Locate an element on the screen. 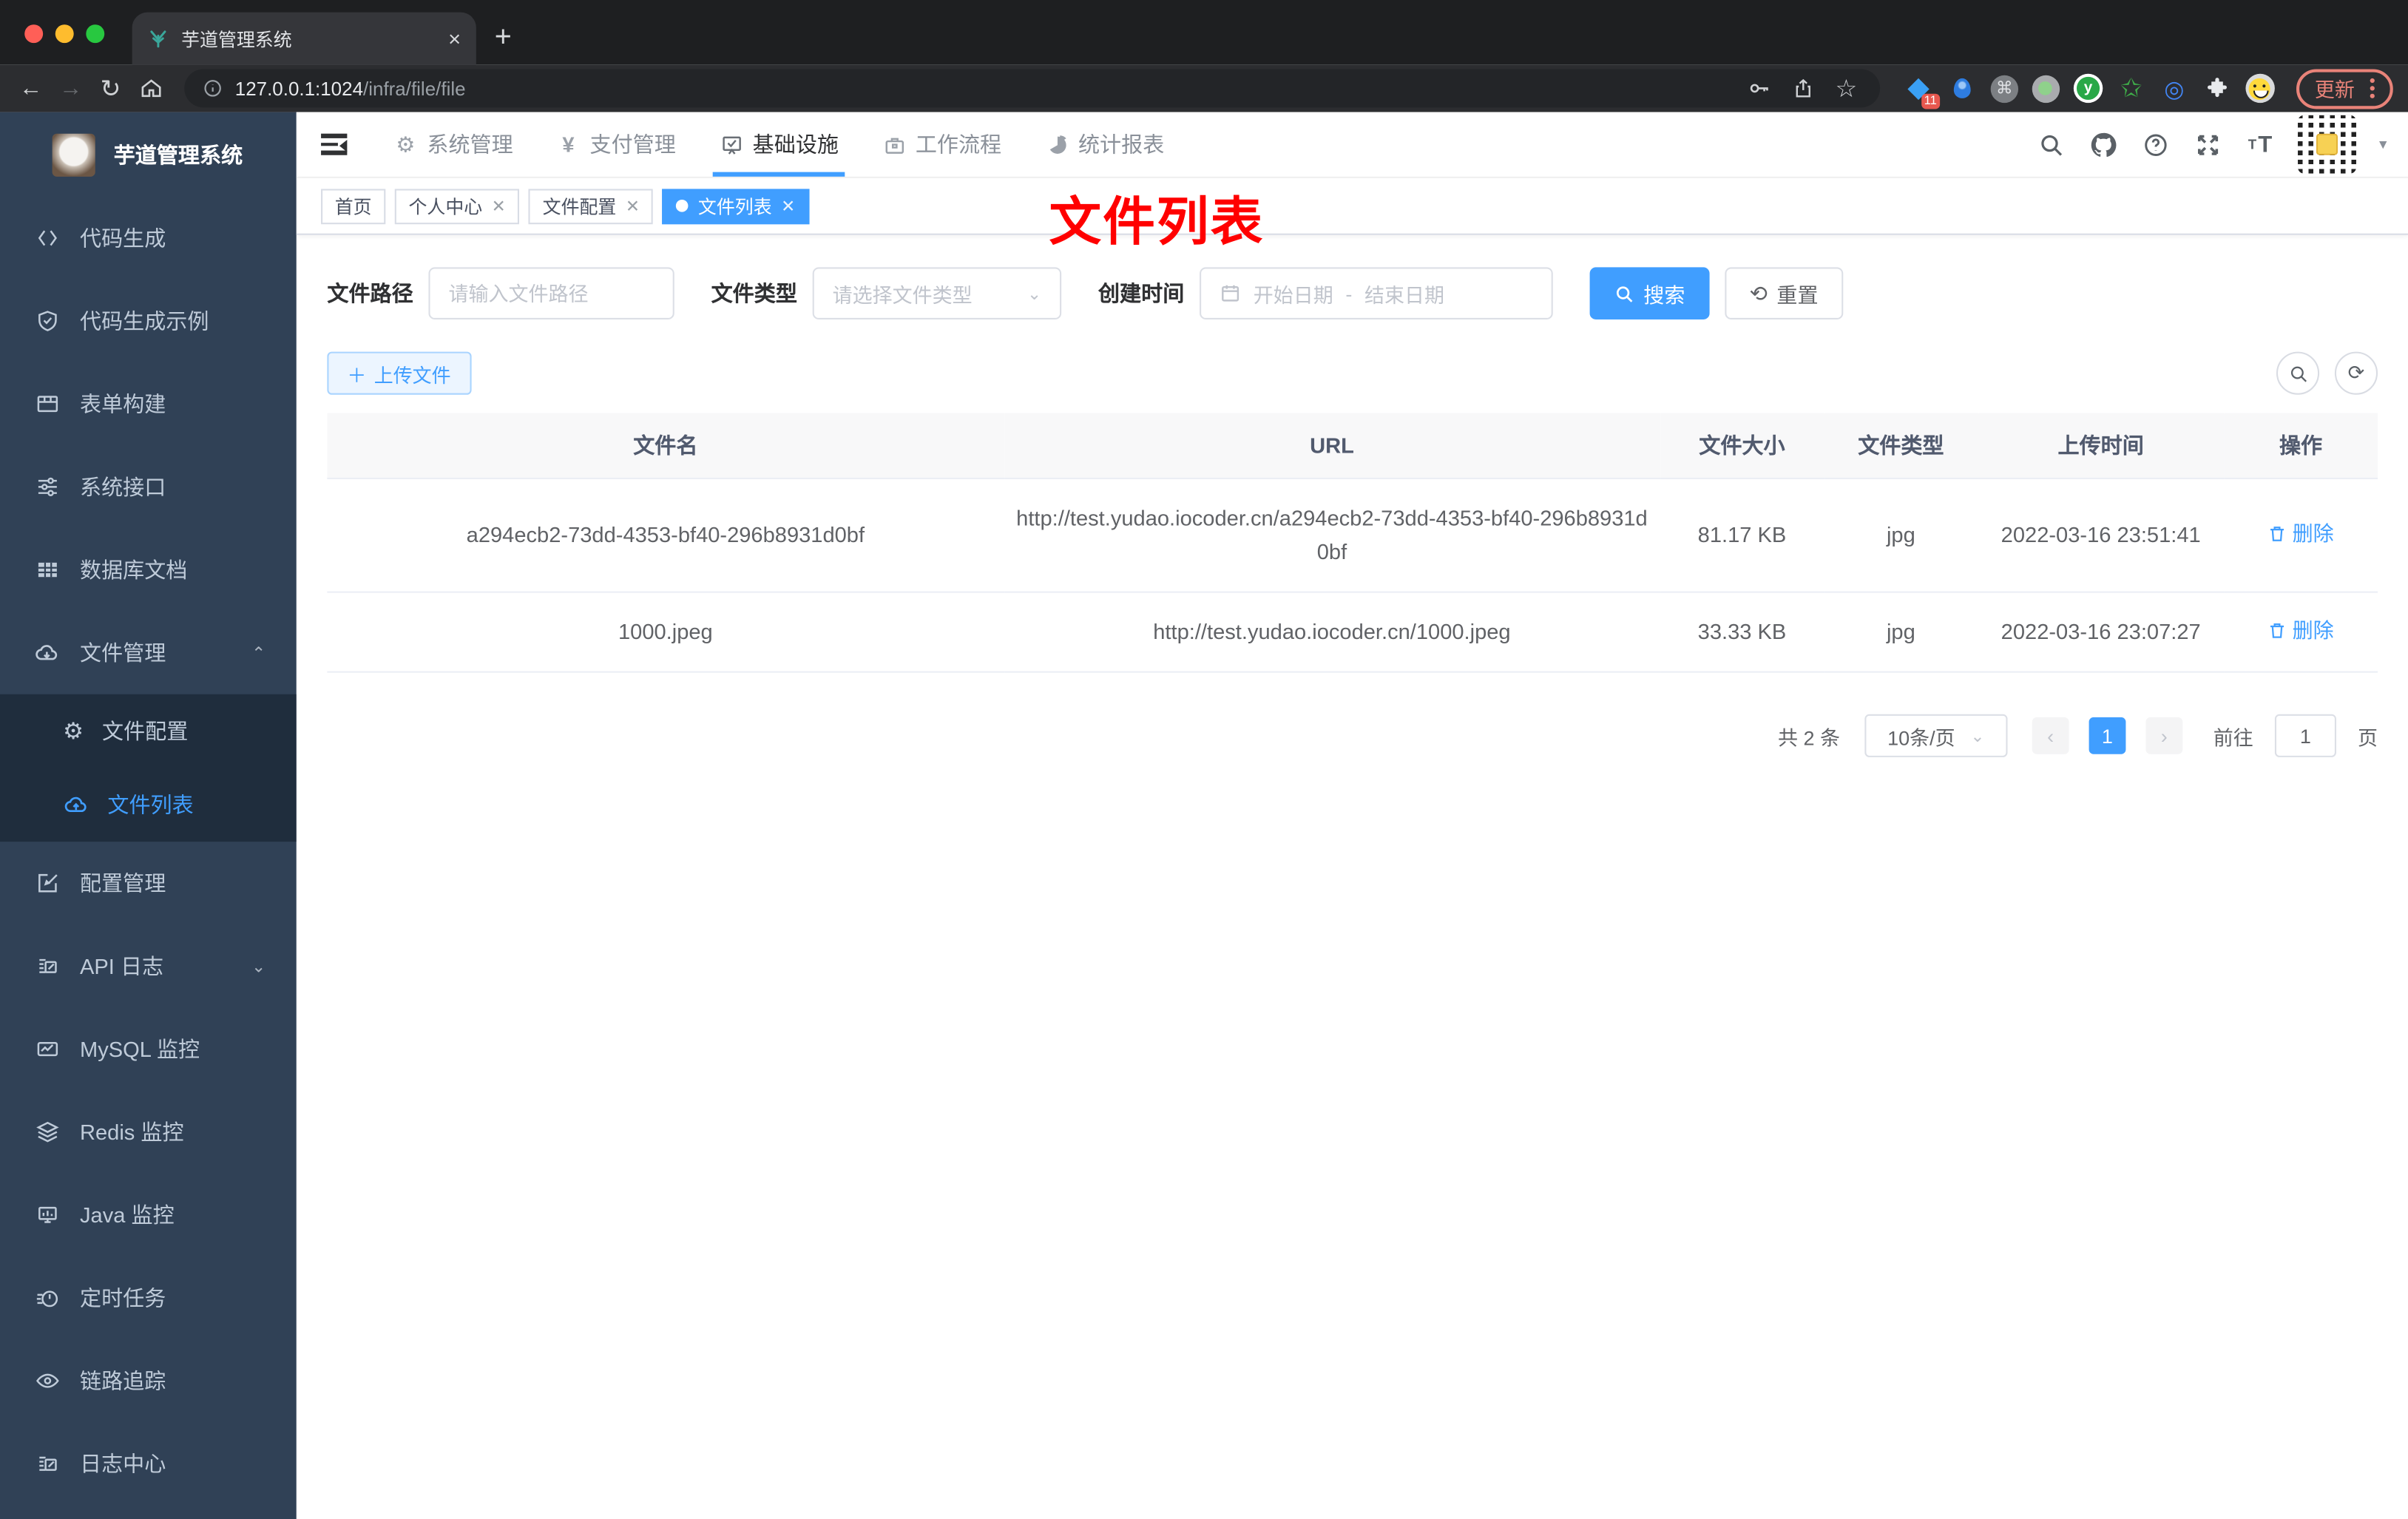  sidebar-item-code-gen: 代码生成 is located at coordinates (148, 238).